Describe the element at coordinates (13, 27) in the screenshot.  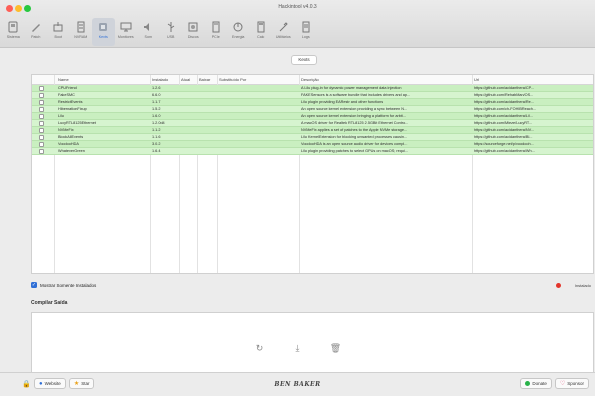
I see `system-icon` at that location.